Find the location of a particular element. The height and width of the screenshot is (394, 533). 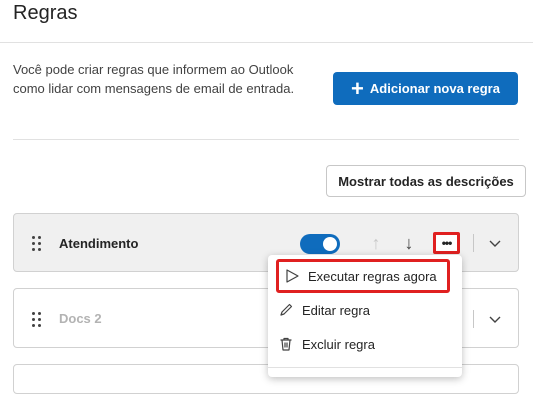

run-rules-now-menu-item: Executar regras agora is located at coordinates (363, 276).